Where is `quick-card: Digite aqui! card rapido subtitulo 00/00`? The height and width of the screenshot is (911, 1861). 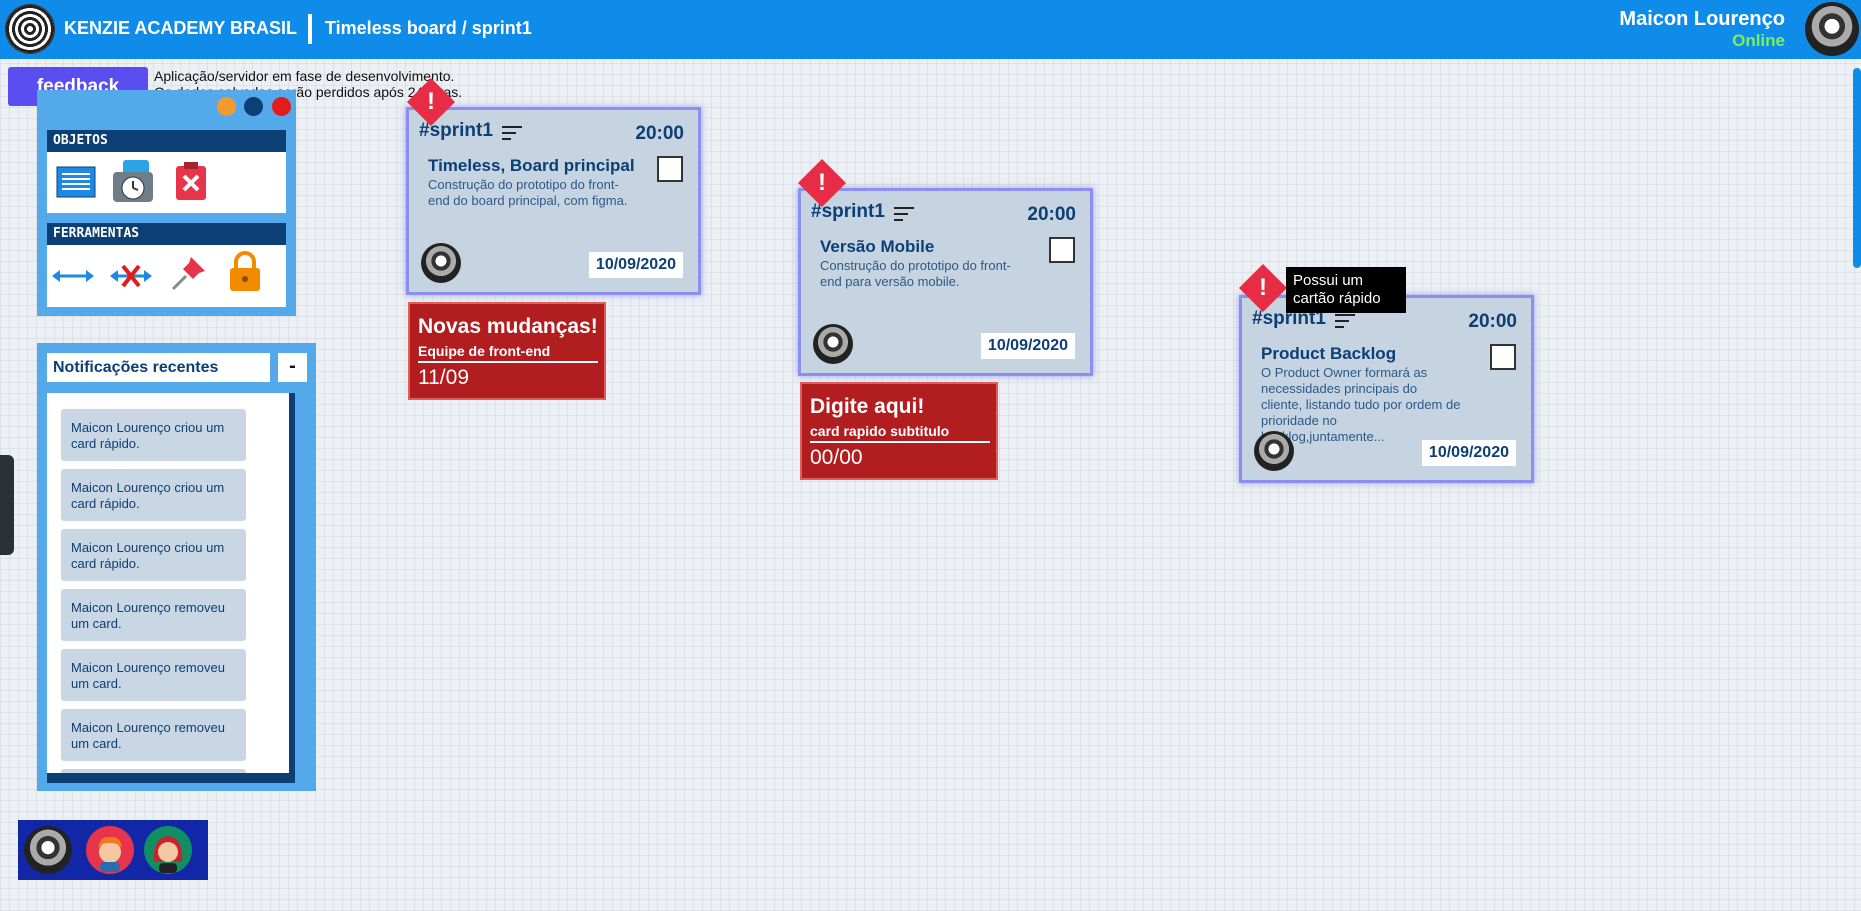
quick-card: Digite aqui! card rapido subtitulo 00/00 is located at coordinates (899, 431).